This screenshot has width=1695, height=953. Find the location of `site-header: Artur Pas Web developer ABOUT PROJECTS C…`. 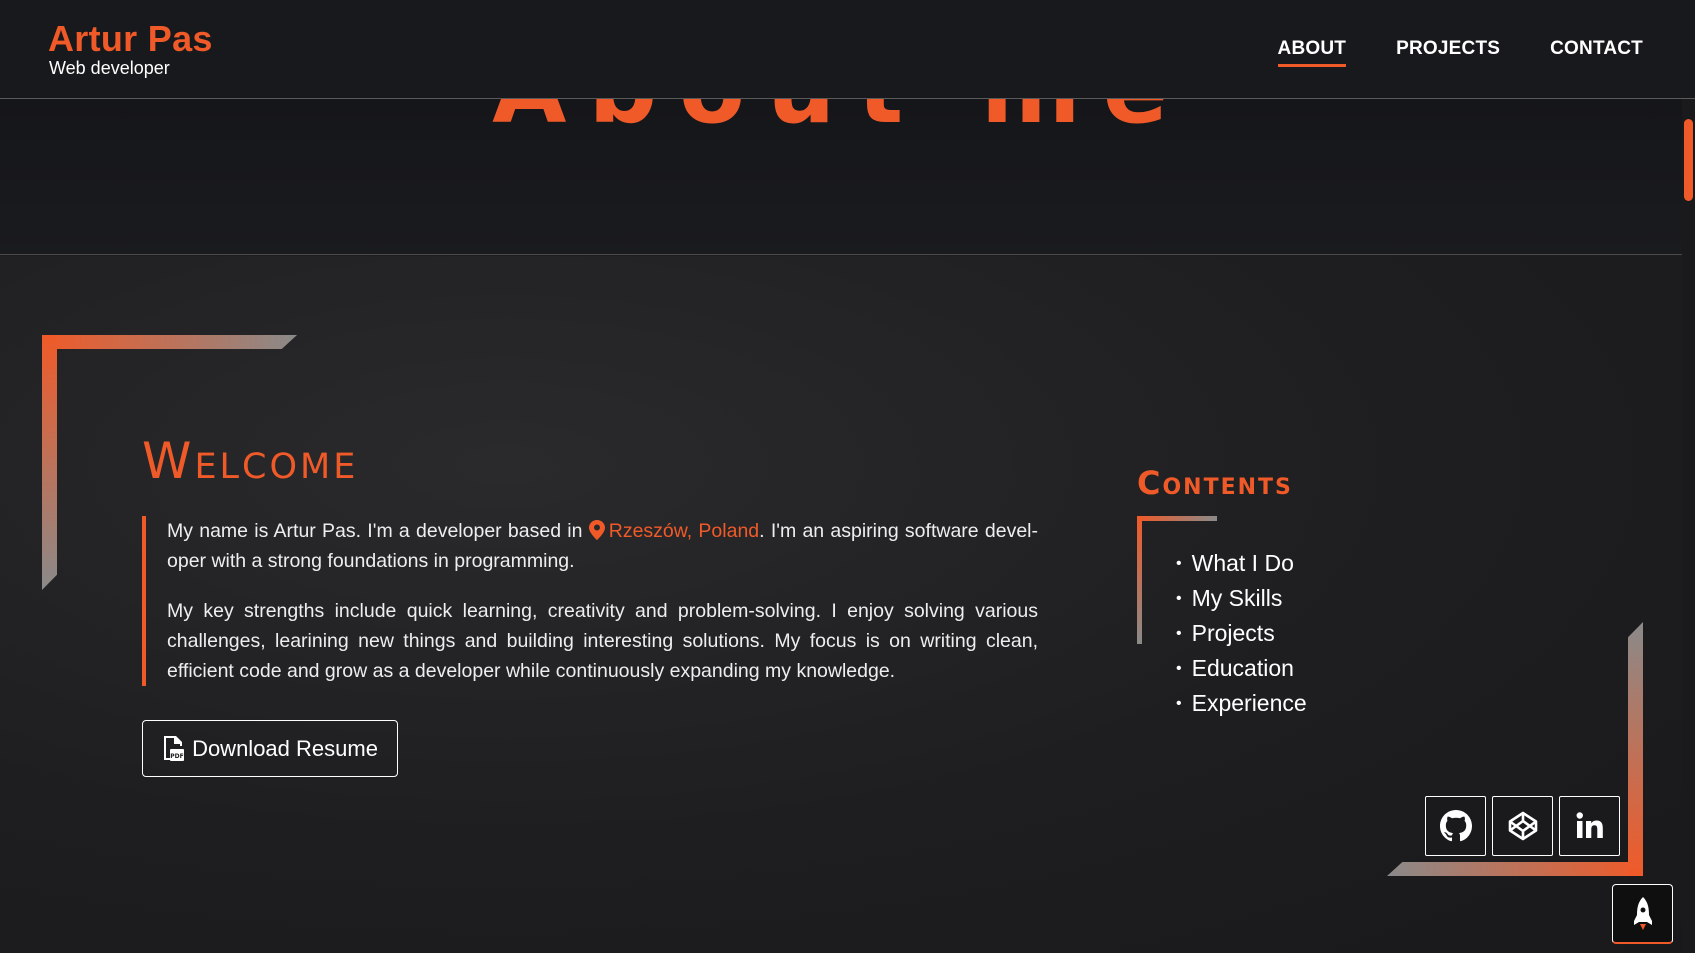

site-header: Artur Pas Web developer ABOUT PROJECTS C… is located at coordinates (847, 49).